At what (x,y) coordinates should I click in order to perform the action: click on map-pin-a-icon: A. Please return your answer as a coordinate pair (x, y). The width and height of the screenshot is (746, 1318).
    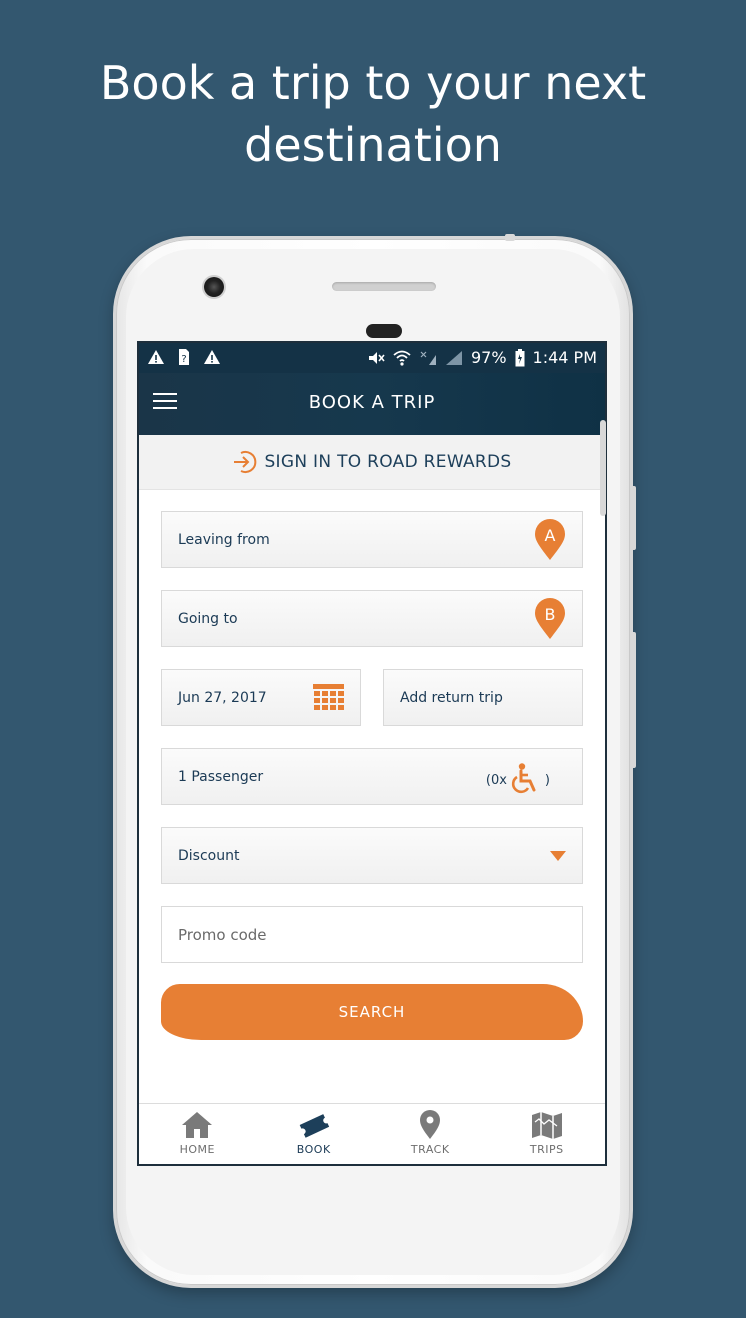
    Looking at the image, I should click on (550, 539).